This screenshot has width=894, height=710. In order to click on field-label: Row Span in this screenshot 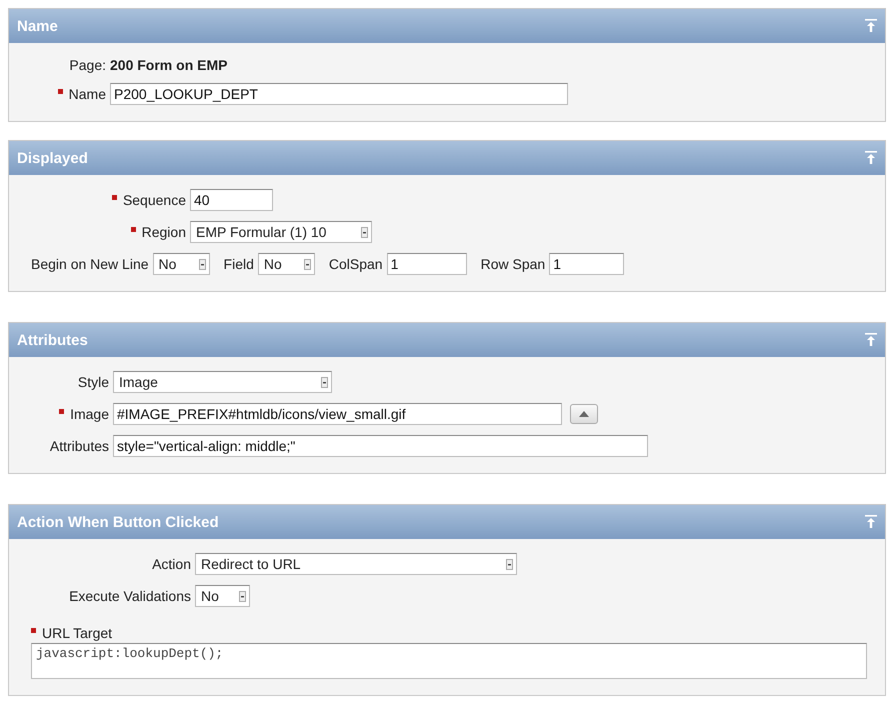, I will do `click(513, 264)`.